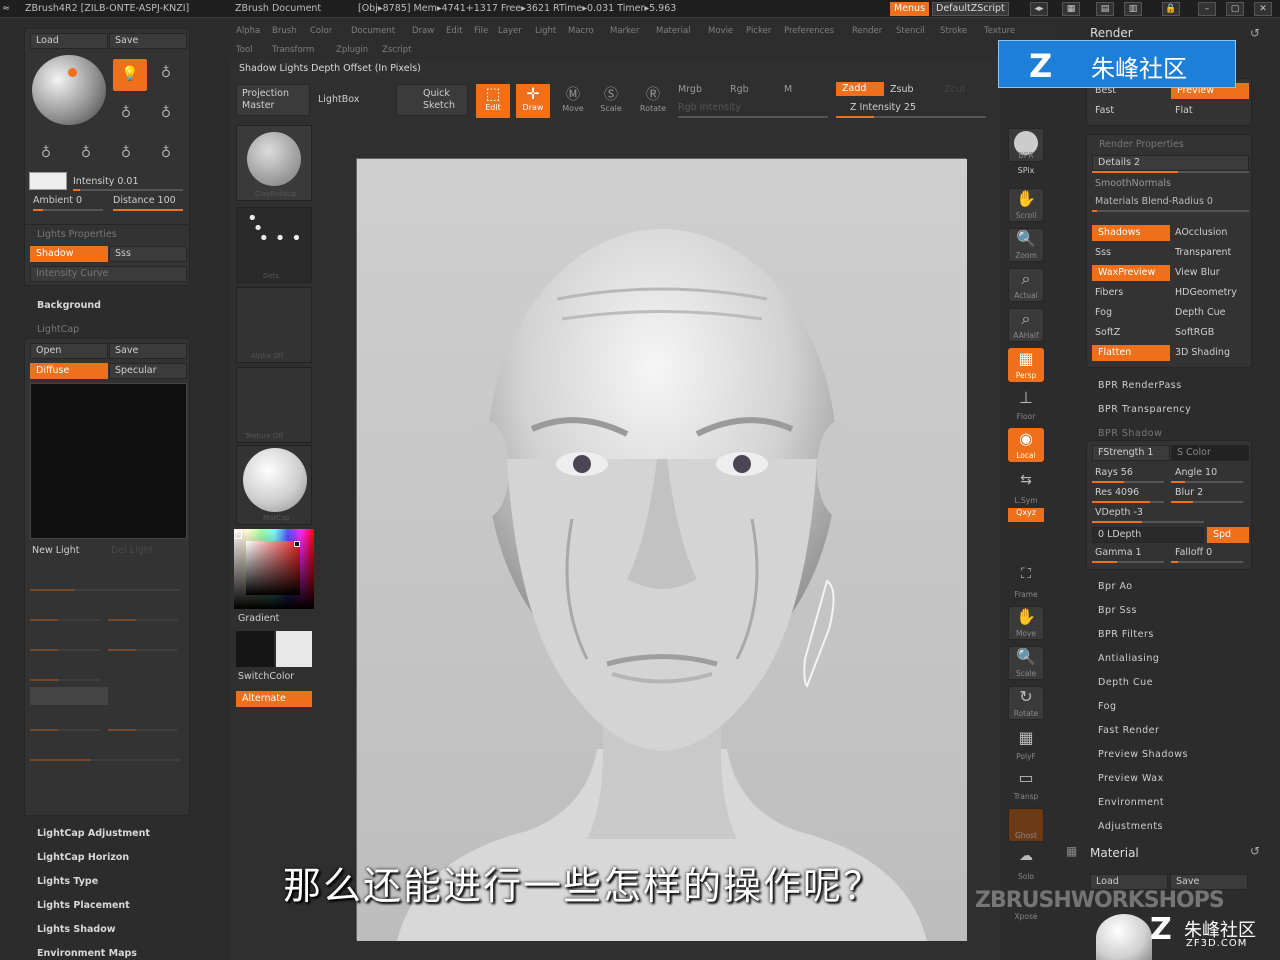  I want to click on aocclusion-button: AOcclusion, so click(1201, 232).